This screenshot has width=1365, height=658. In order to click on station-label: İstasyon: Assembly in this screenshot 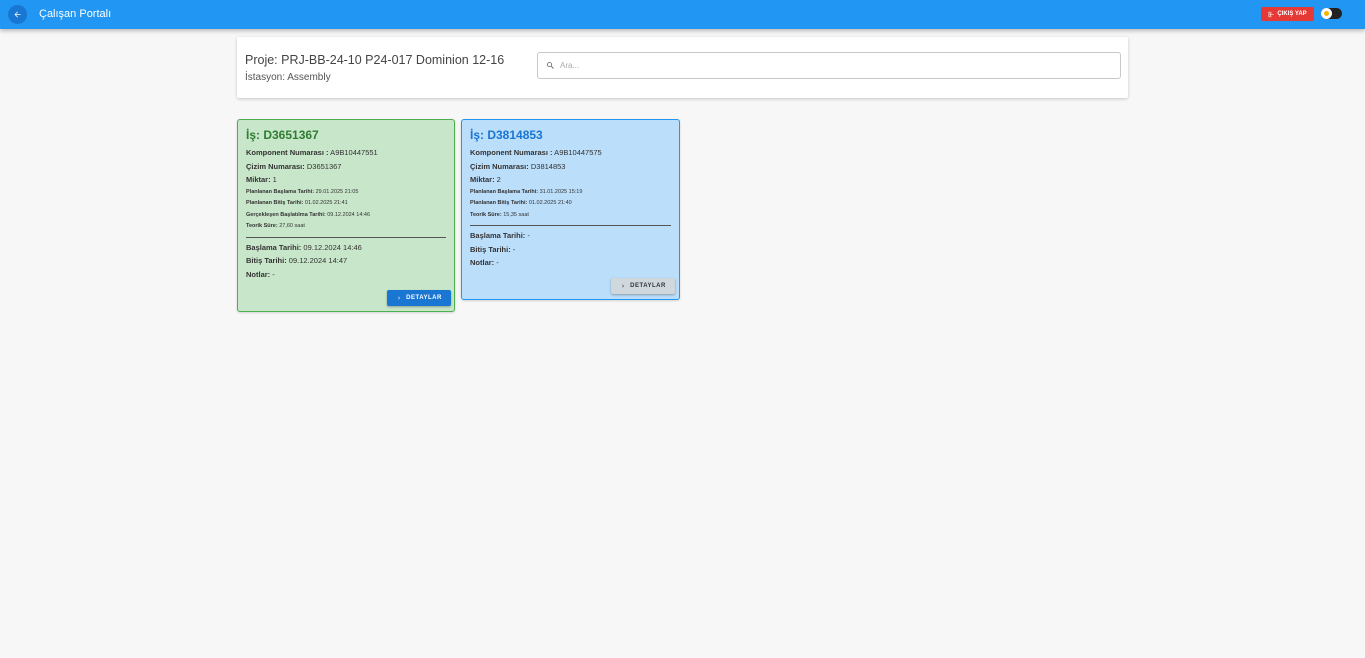, I will do `click(288, 77)`.